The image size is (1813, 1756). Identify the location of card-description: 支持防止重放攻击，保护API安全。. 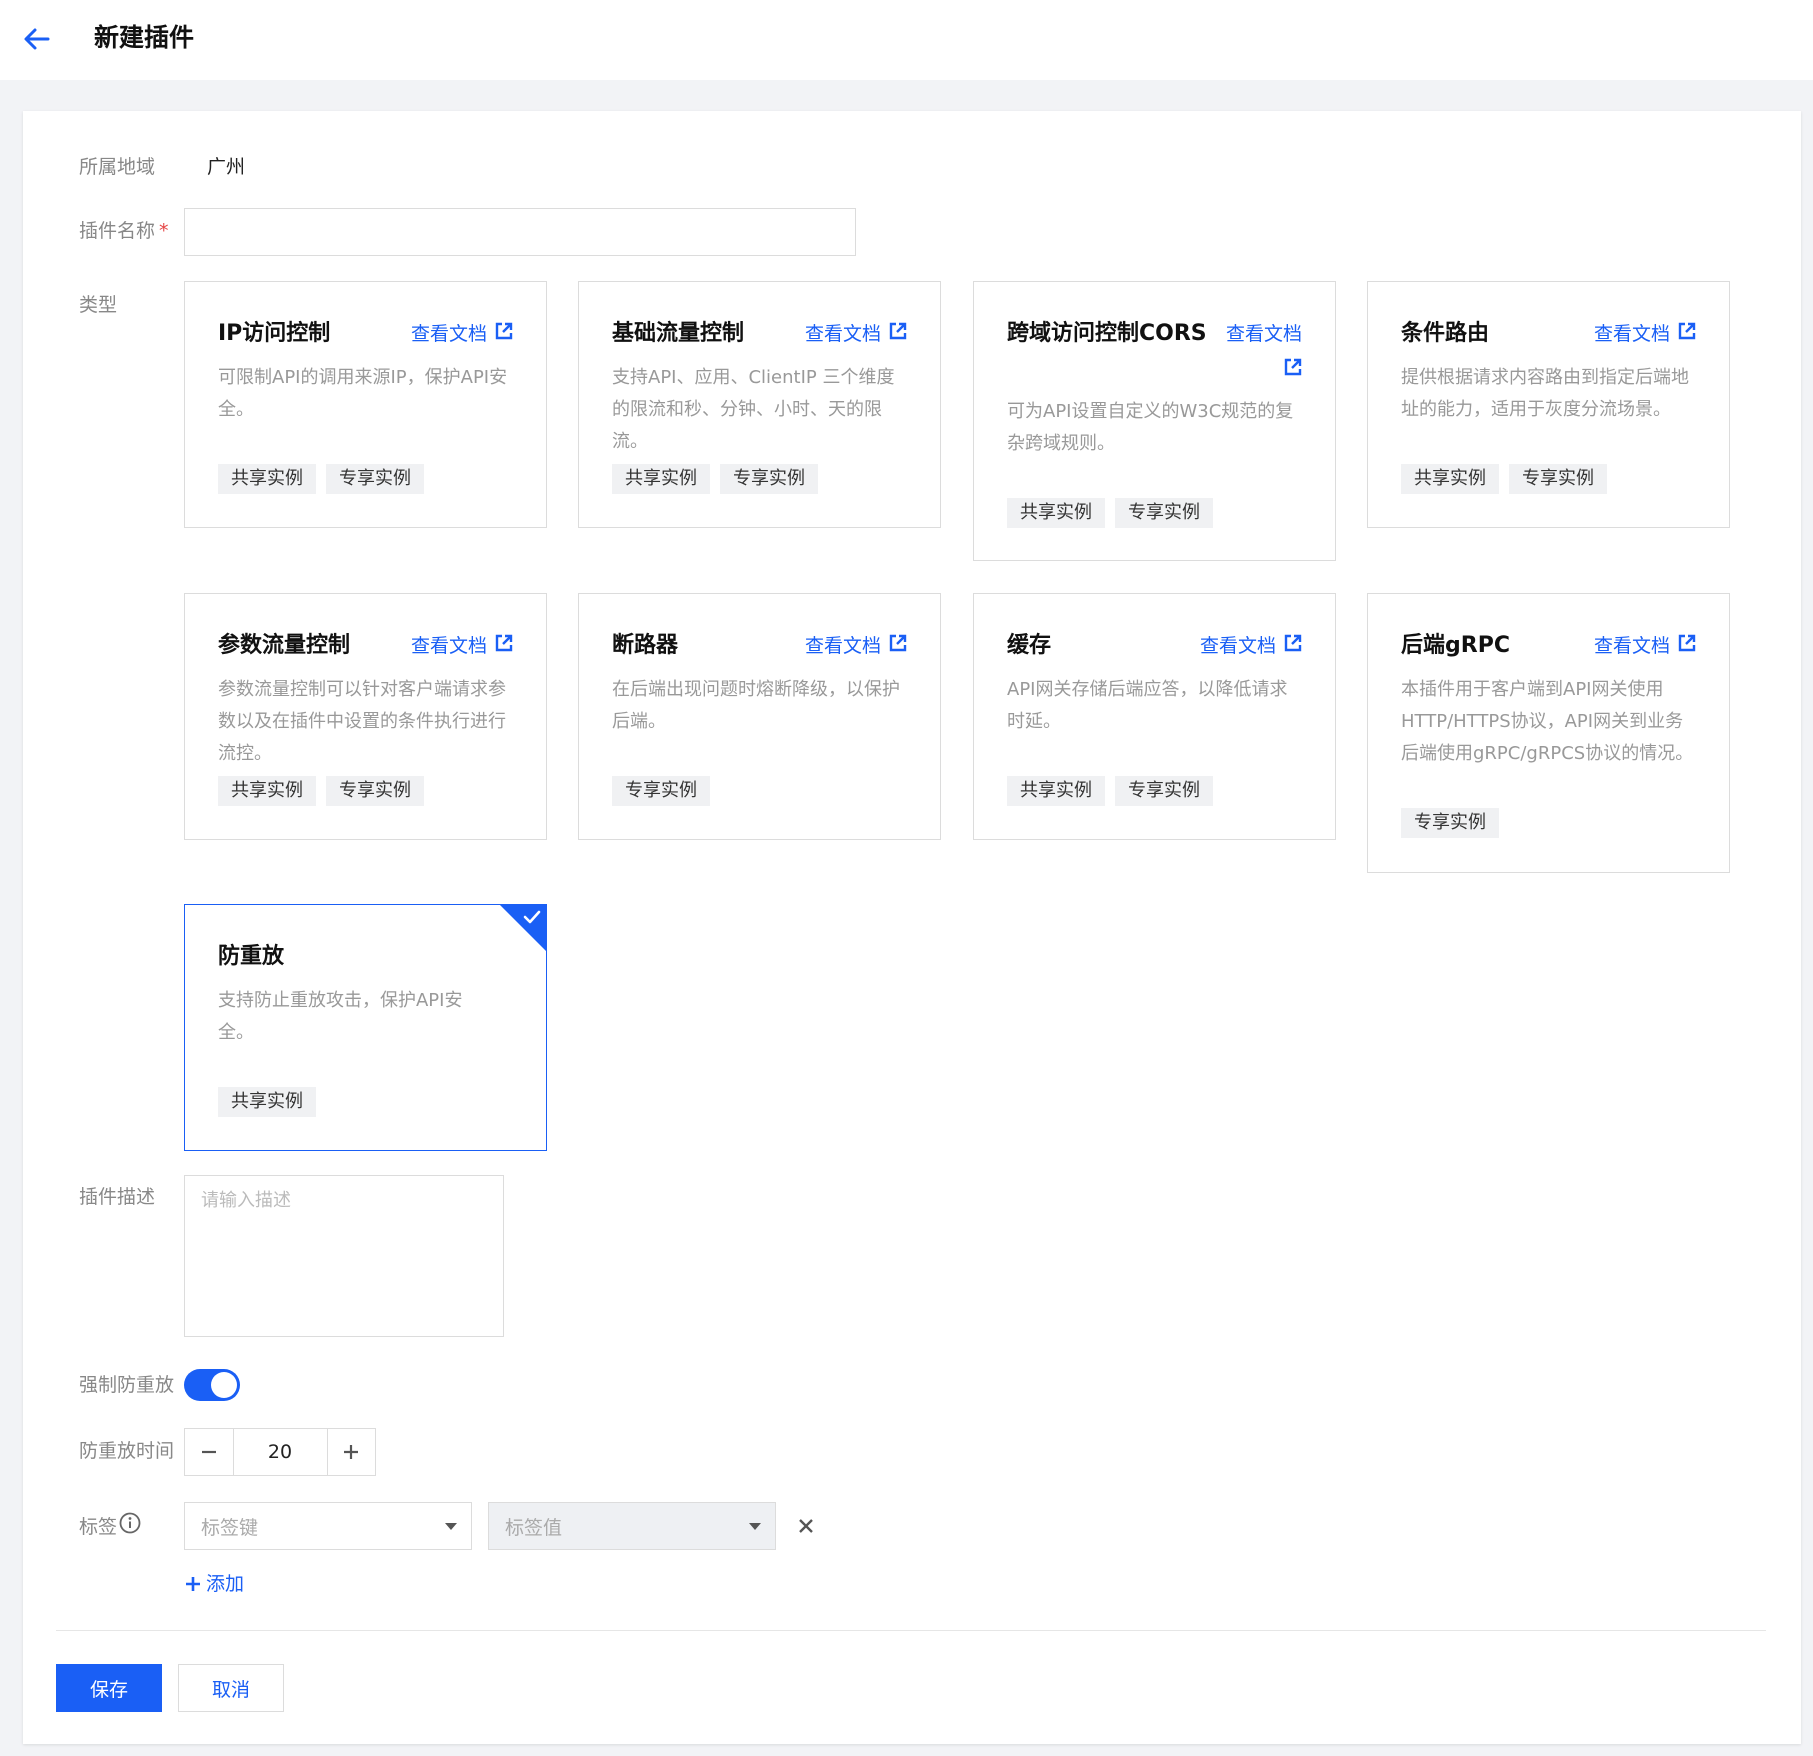
(340, 1016).